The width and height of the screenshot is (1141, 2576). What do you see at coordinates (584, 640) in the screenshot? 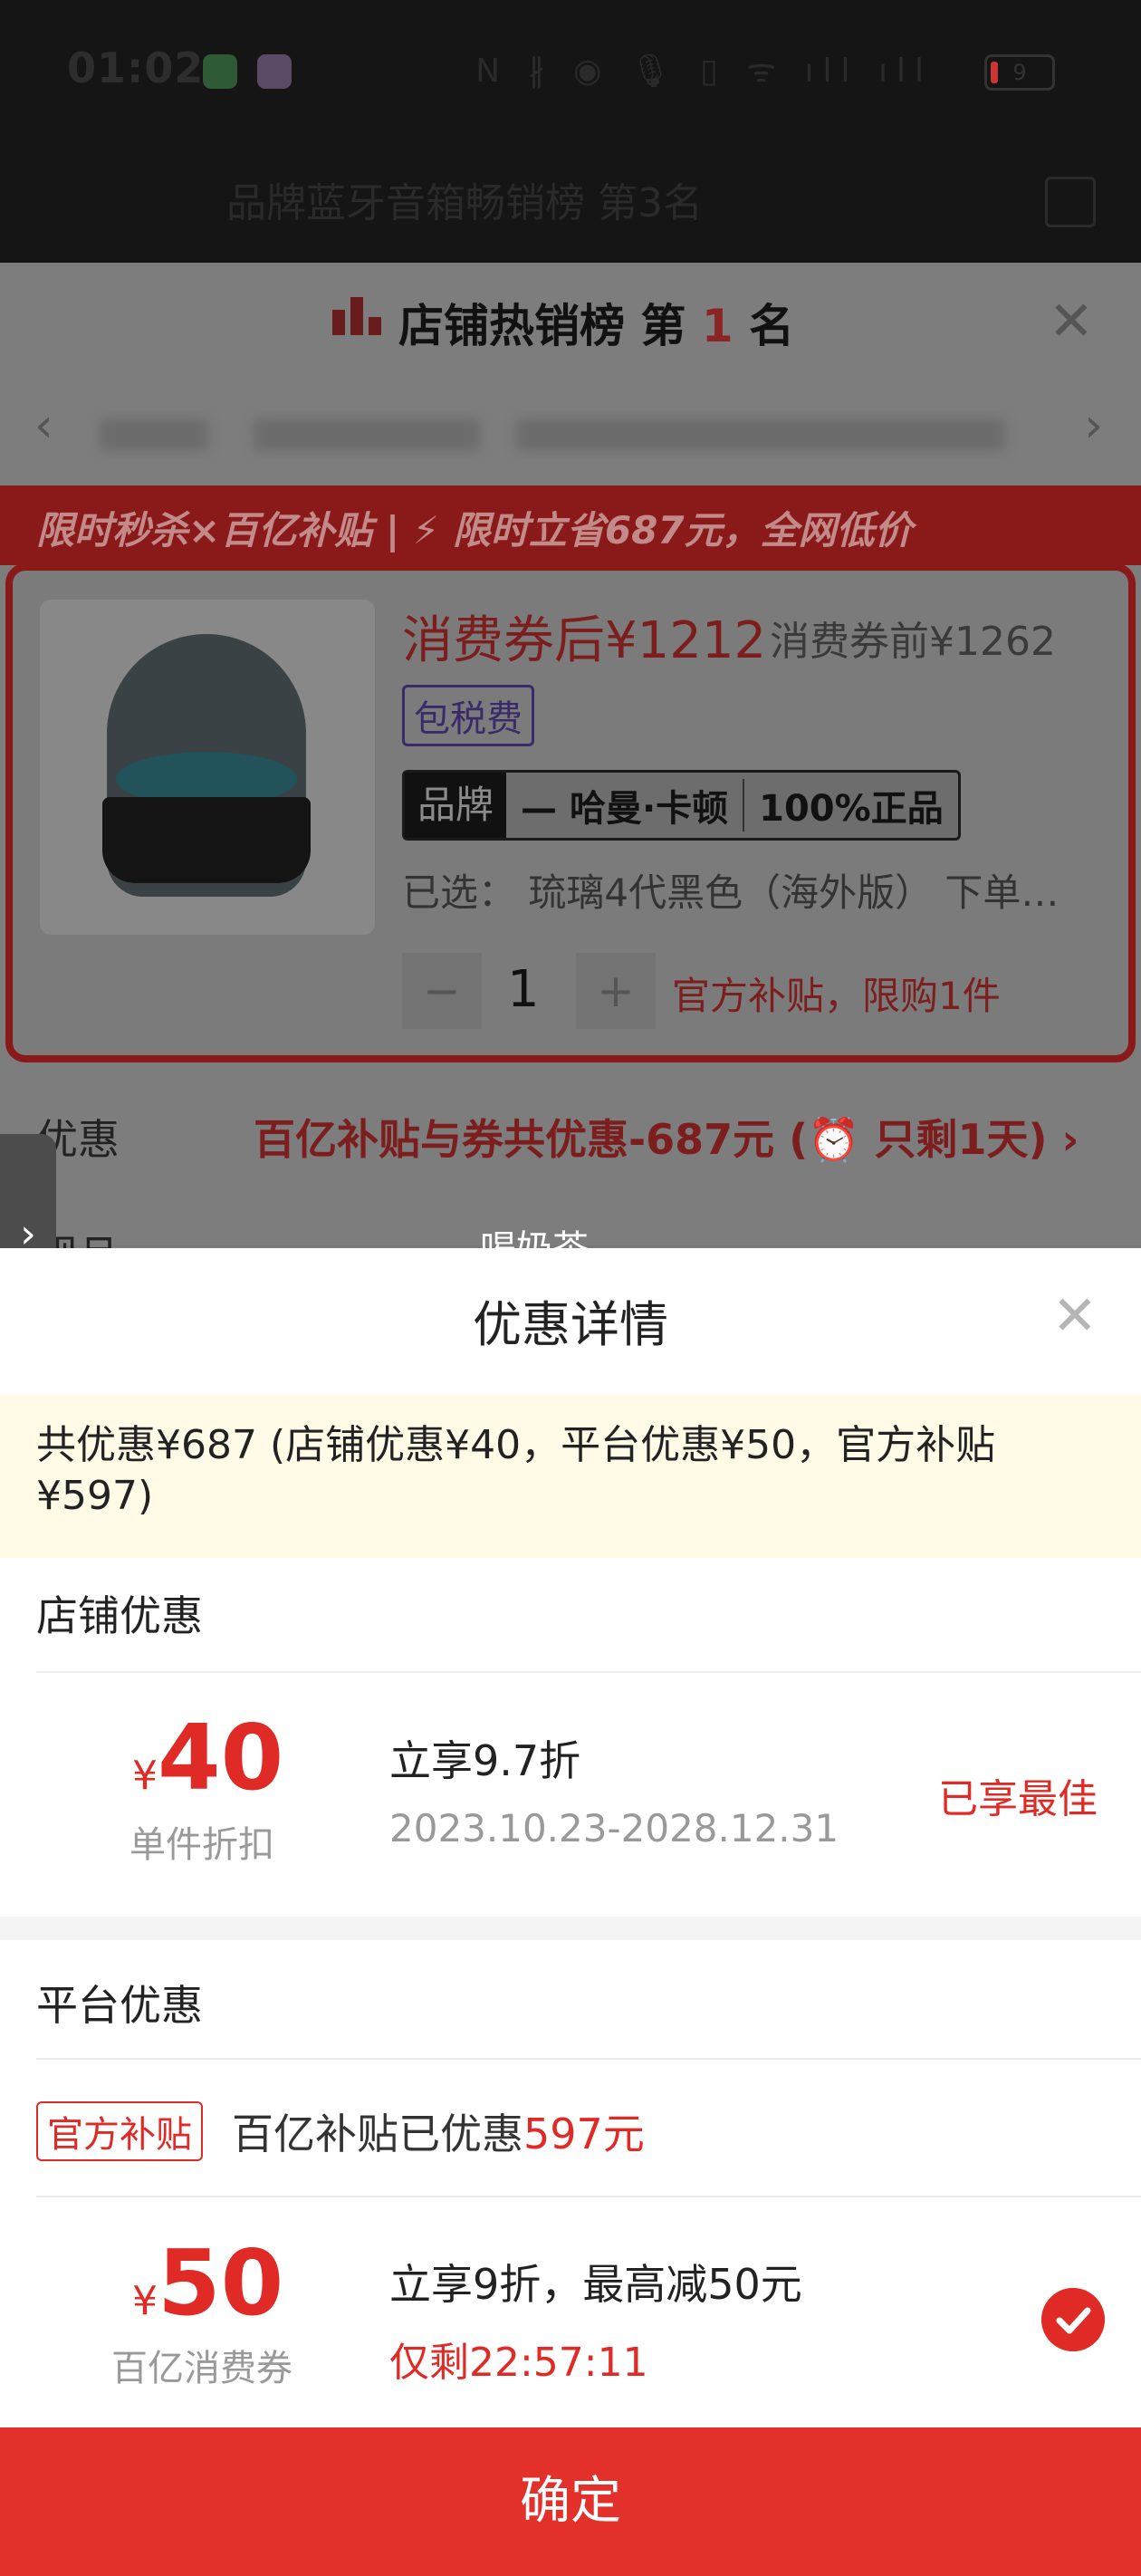
I see `price-after-coupon: 消费券后¥1212` at bounding box center [584, 640].